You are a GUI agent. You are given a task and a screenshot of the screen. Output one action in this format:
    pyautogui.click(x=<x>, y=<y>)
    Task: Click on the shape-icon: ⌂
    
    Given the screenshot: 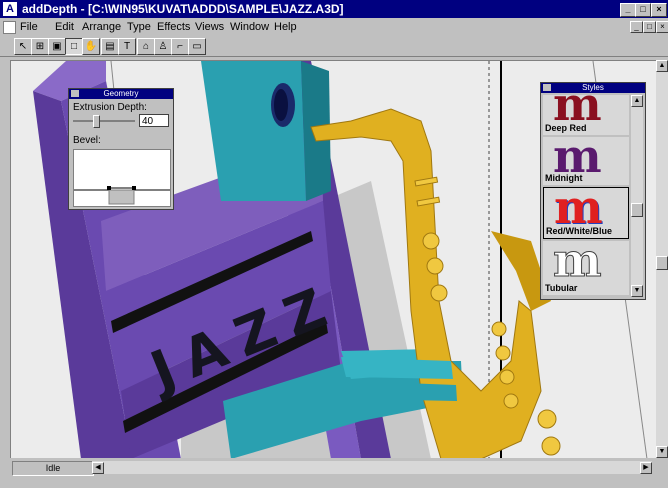 What is the action you would take?
    pyautogui.click(x=146, y=46)
    